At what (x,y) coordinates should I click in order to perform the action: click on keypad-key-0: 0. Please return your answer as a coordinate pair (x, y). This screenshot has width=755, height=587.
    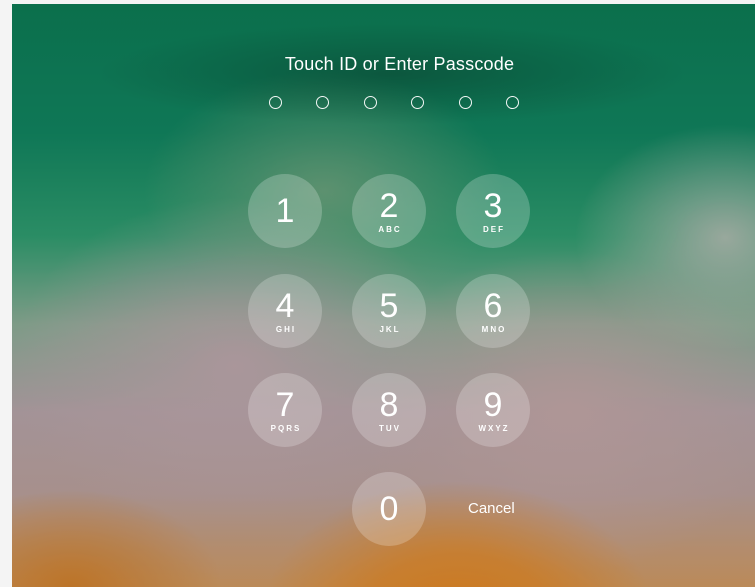
    Looking at the image, I should click on (389, 509).